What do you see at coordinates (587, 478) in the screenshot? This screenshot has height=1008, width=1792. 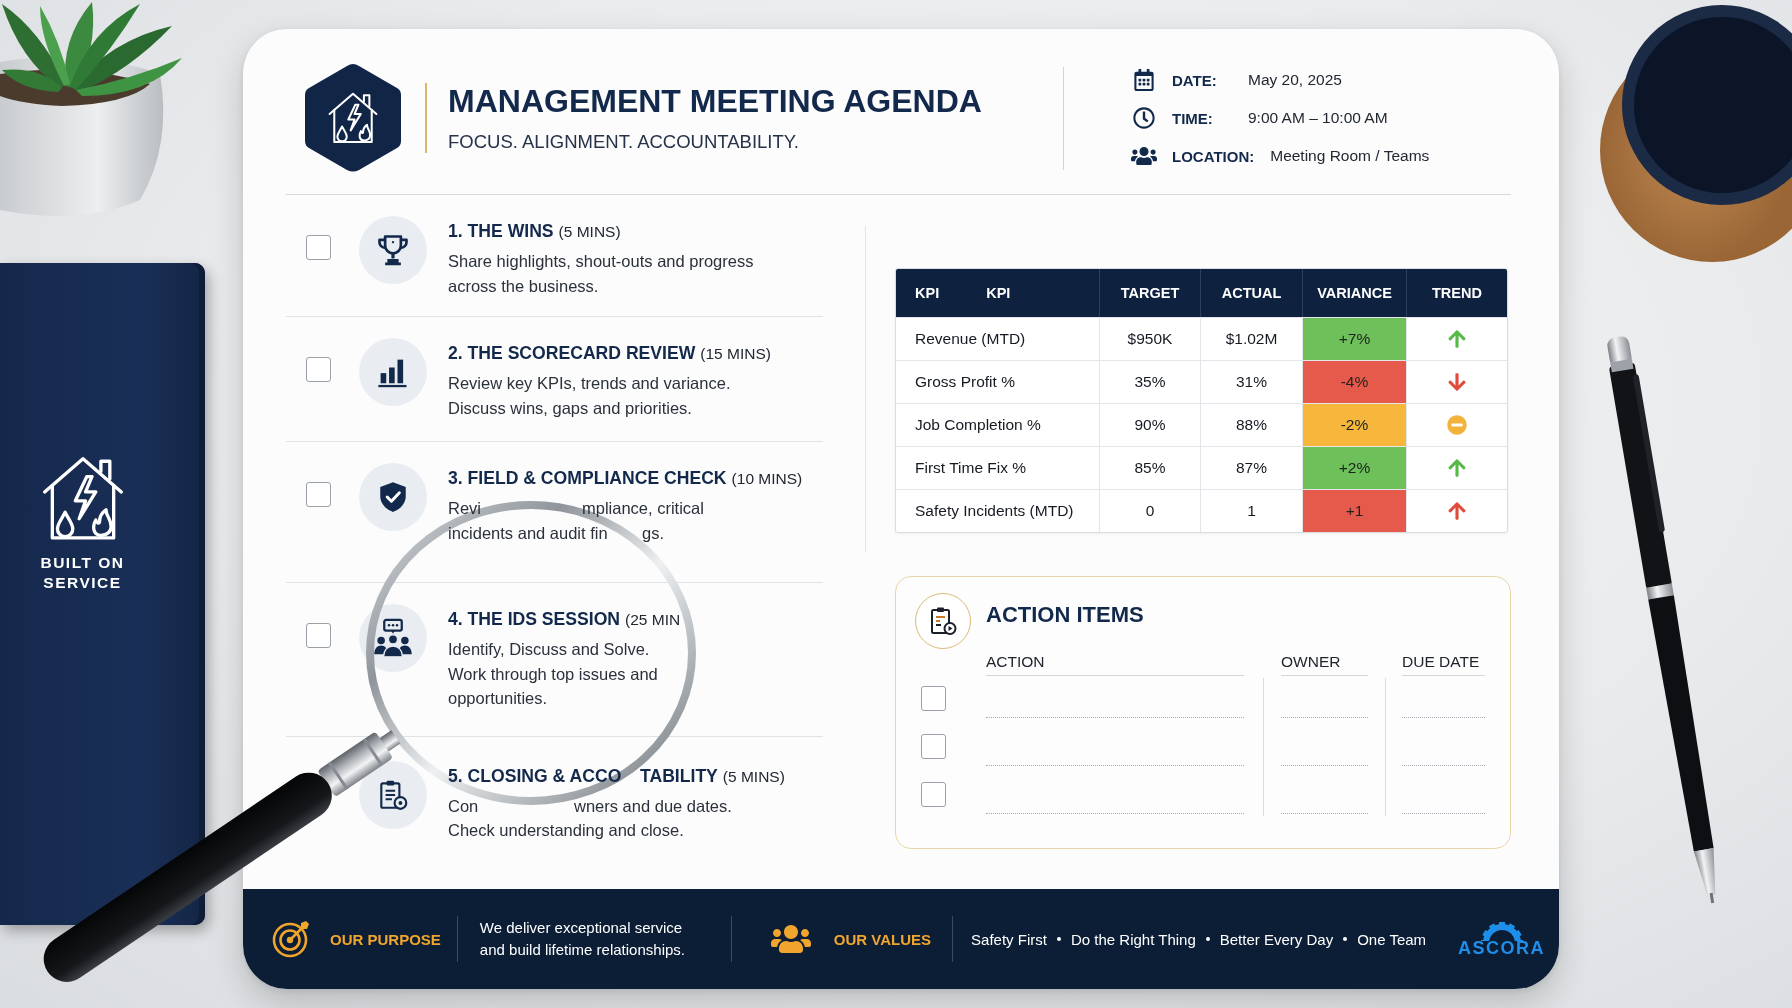 I see `agenda-item-title: 3. FIELD & COMPLIANCE CHECK` at bounding box center [587, 478].